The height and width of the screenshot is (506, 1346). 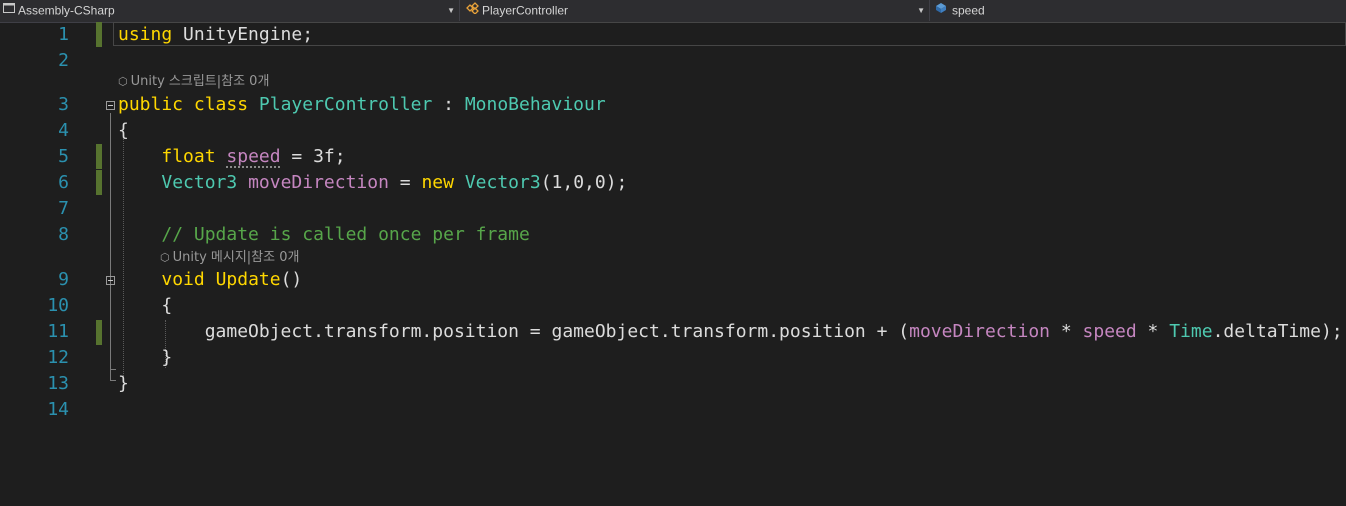 What do you see at coordinates (673, 358) in the screenshot?
I see `code-line: 12 }` at bounding box center [673, 358].